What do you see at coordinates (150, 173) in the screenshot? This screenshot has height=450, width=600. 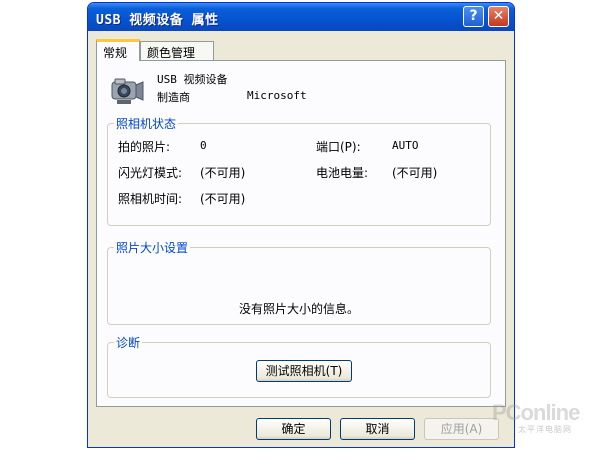 I see `flash-mode-label: 闪光灯模式:` at bounding box center [150, 173].